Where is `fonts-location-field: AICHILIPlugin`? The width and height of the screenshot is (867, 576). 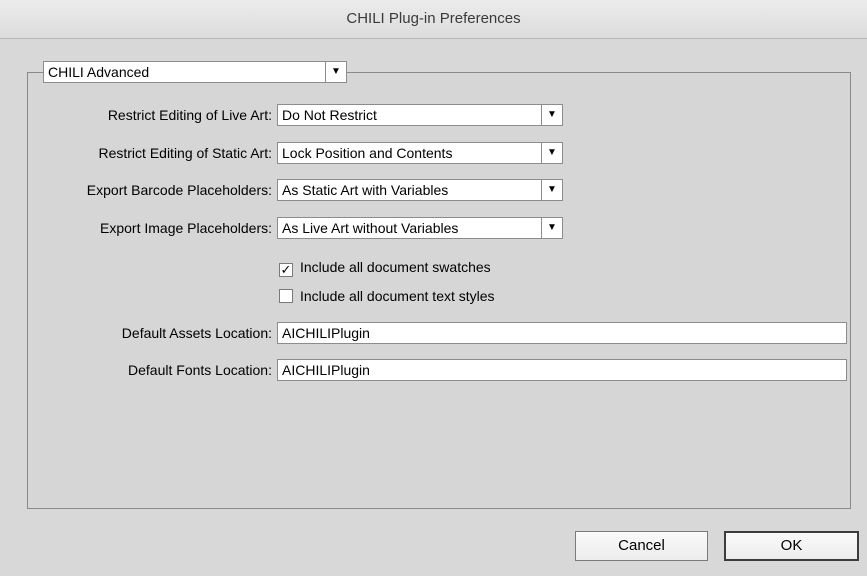 fonts-location-field: AICHILIPlugin is located at coordinates (562, 370).